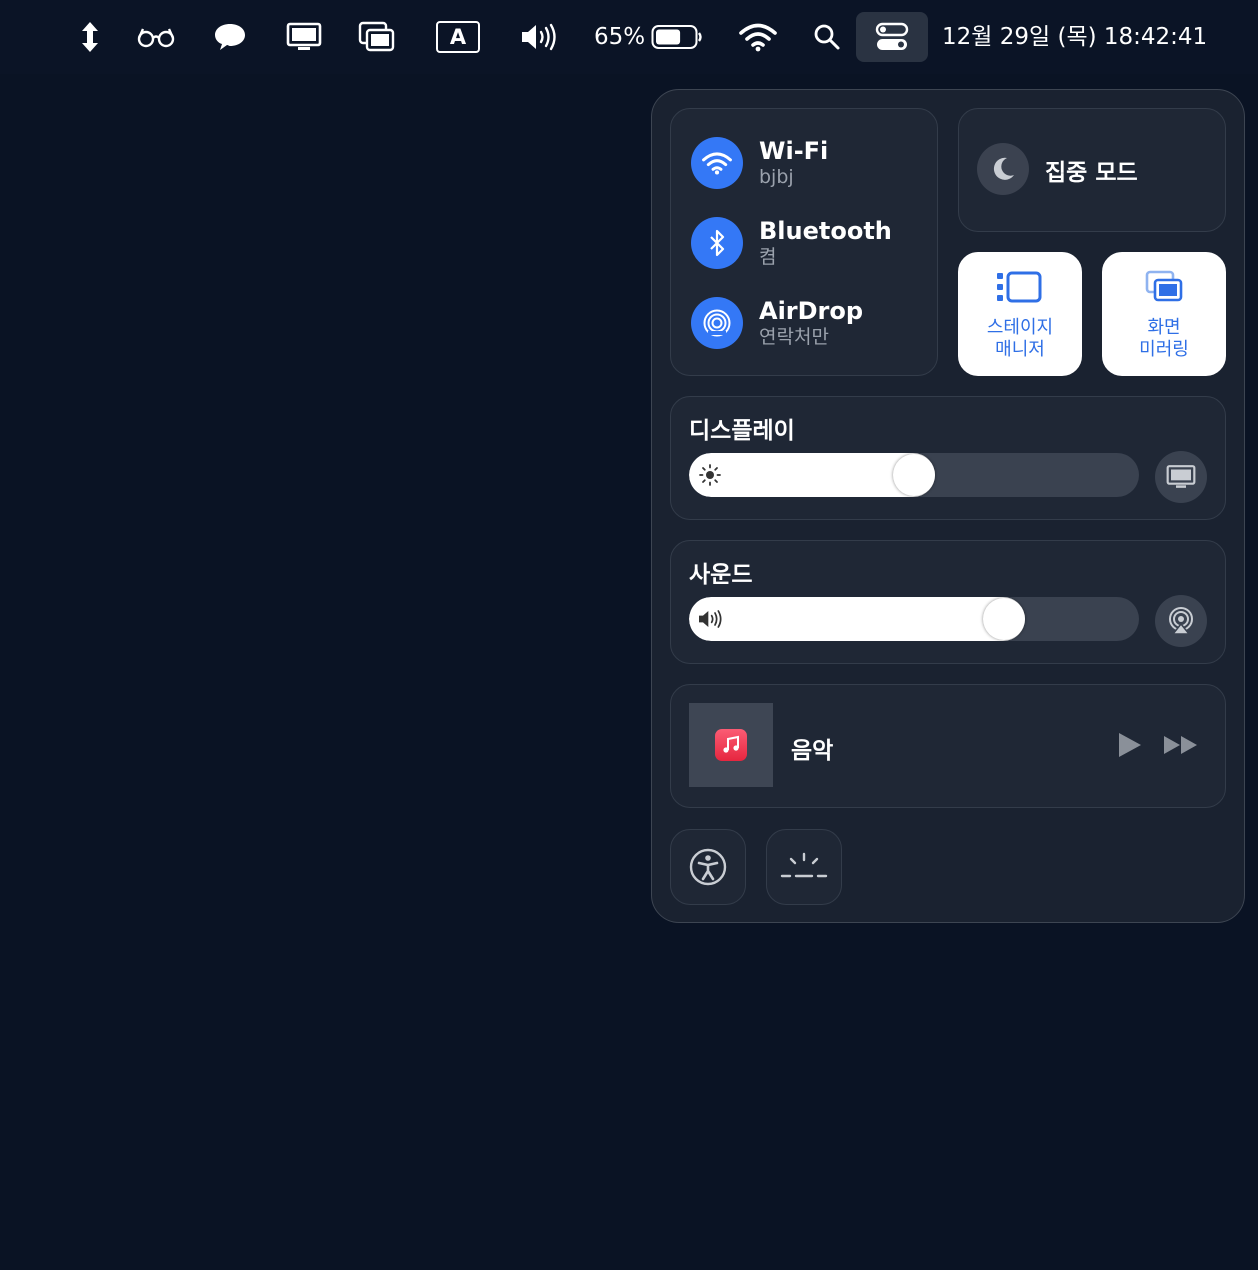 The width and height of the screenshot is (1258, 1270). What do you see at coordinates (768, 257) in the screenshot?
I see `bluetooth-status: 켬` at bounding box center [768, 257].